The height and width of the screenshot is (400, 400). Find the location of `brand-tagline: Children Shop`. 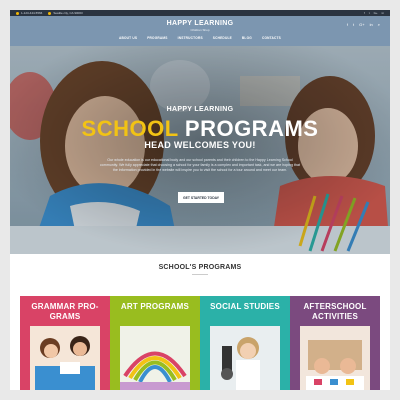

brand-tagline: Children Shop is located at coordinates (200, 30).